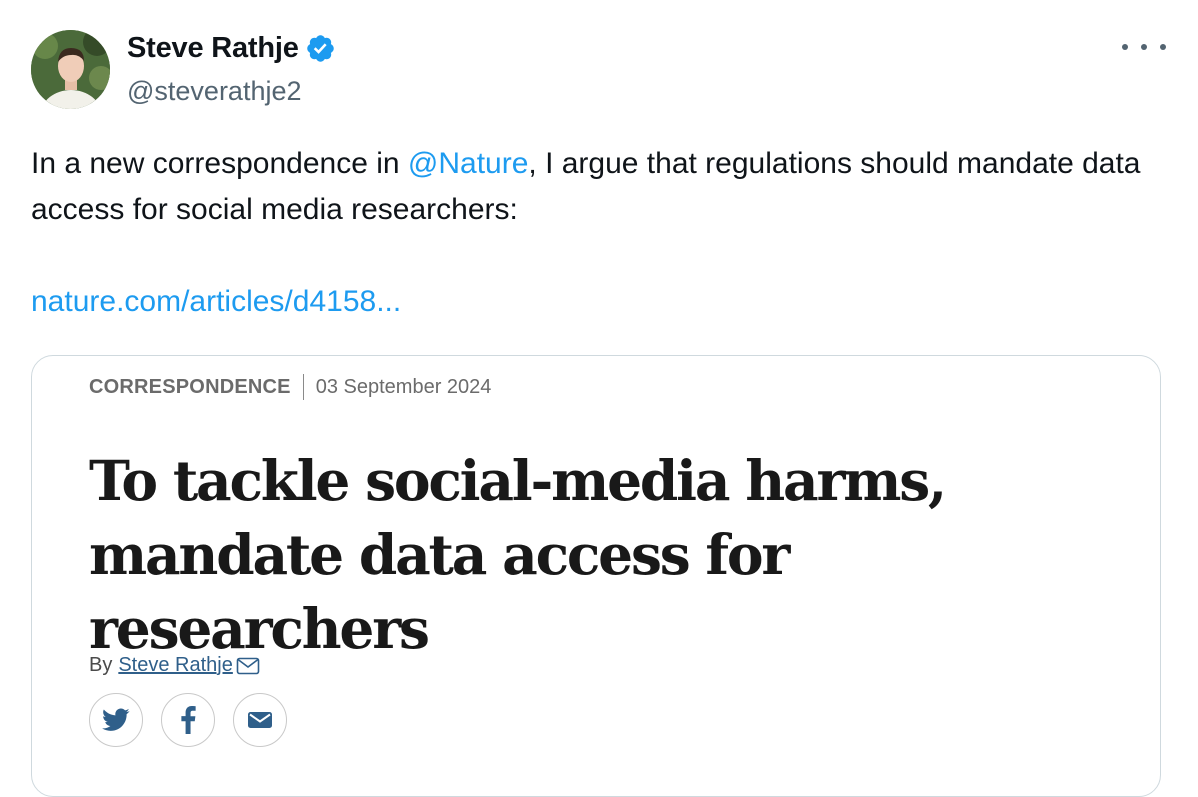 The width and height of the screenshot is (1198, 797). Describe the element at coordinates (70, 69) in the screenshot. I see `avatar` at that location.